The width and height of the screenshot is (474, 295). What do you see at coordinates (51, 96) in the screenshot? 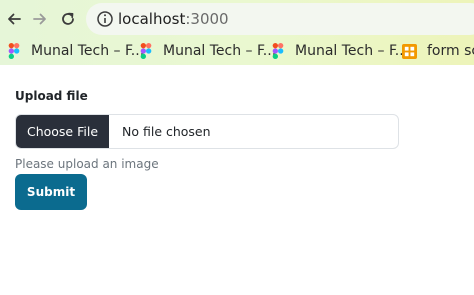
I see `upload-label: Upload file` at bounding box center [51, 96].